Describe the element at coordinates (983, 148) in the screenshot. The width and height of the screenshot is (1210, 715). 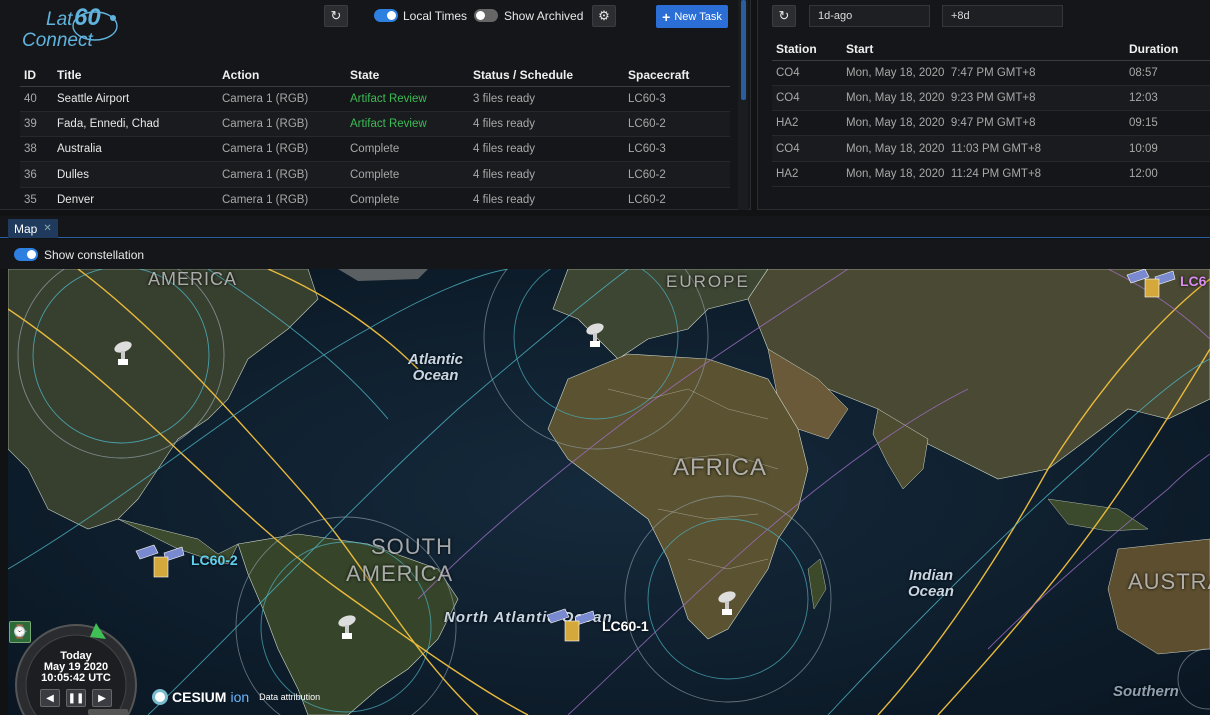
I see `pass-start: Mon, May 18, 2020 11:03 PM GMT+8` at that location.